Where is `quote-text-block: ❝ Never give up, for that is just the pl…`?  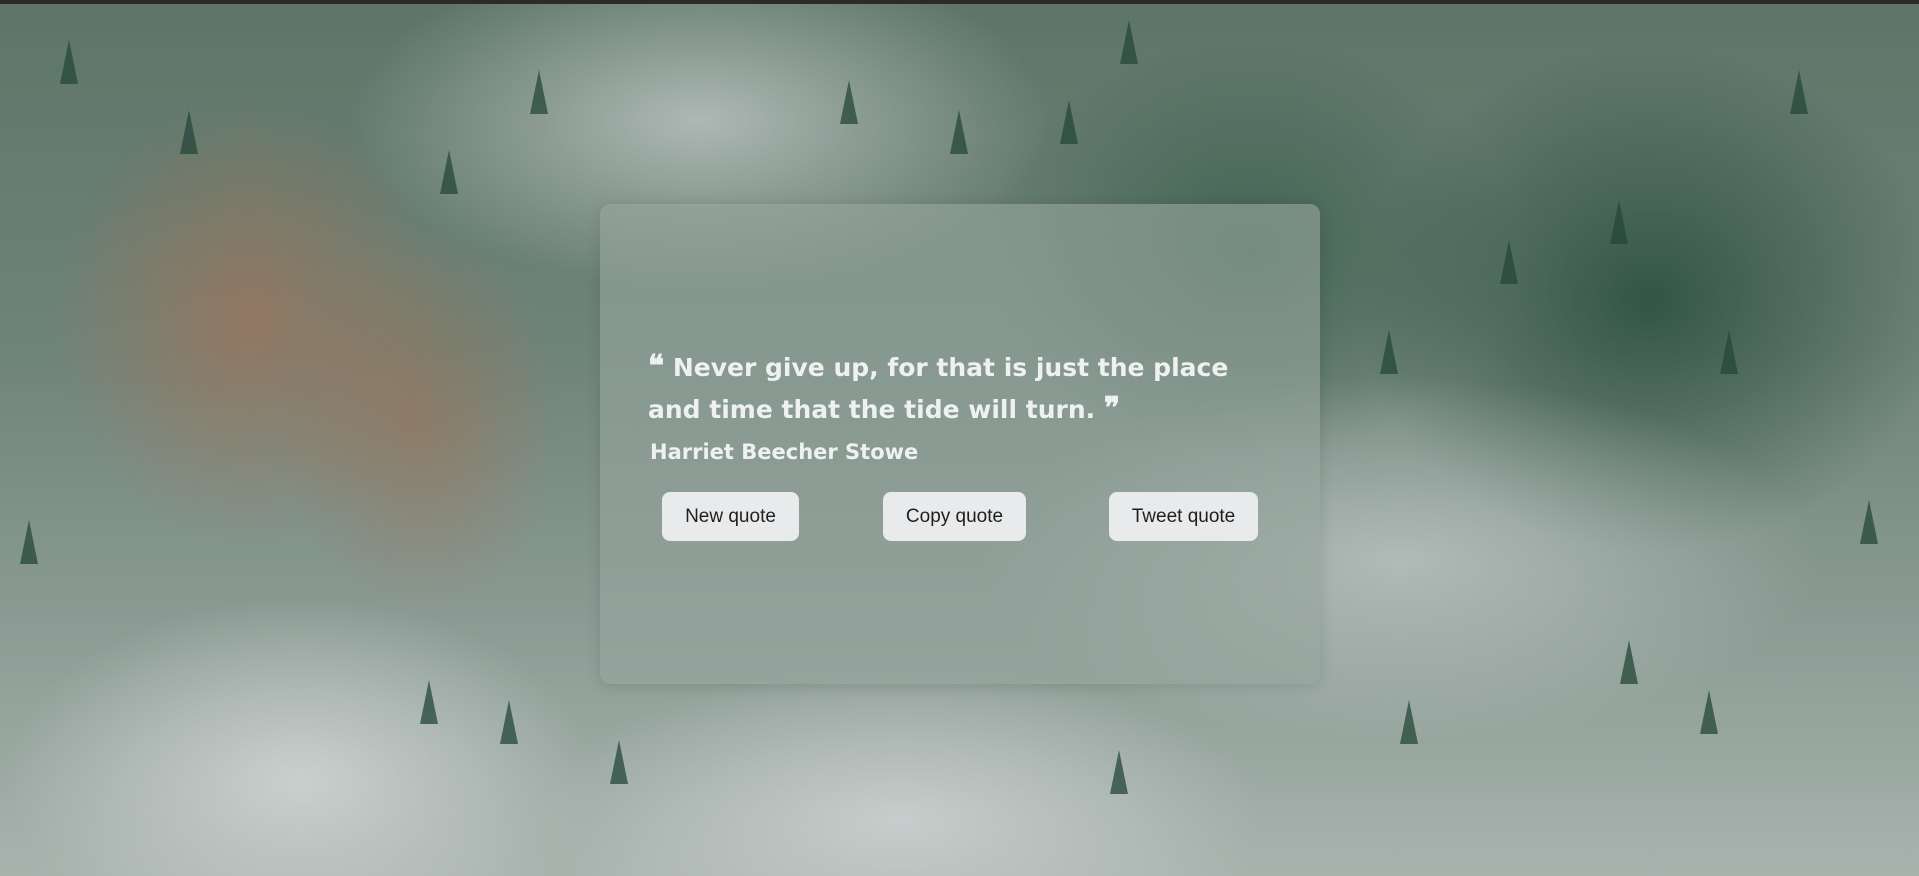
quote-text-block: ❝ Never give up, for that is just the pl… is located at coordinates (948, 388).